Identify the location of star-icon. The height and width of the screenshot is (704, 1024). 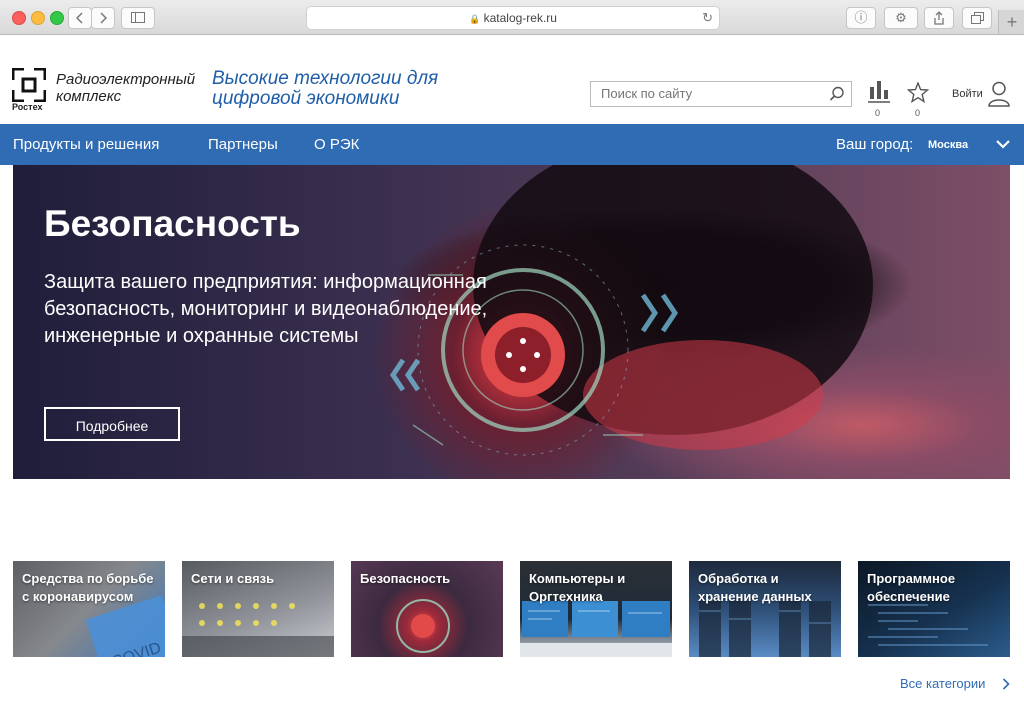
(918, 92).